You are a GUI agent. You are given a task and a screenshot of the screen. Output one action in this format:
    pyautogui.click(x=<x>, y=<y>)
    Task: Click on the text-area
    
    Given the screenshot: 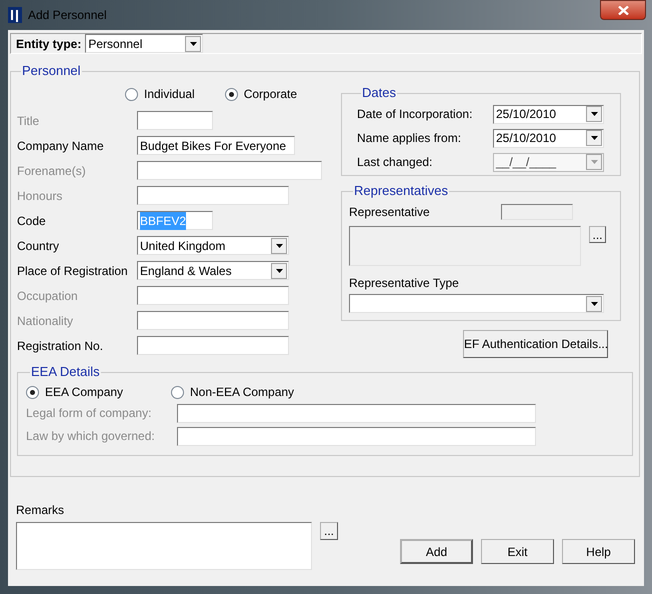 What is the action you would take?
    pyautogui.click(x=164, y=546)
    